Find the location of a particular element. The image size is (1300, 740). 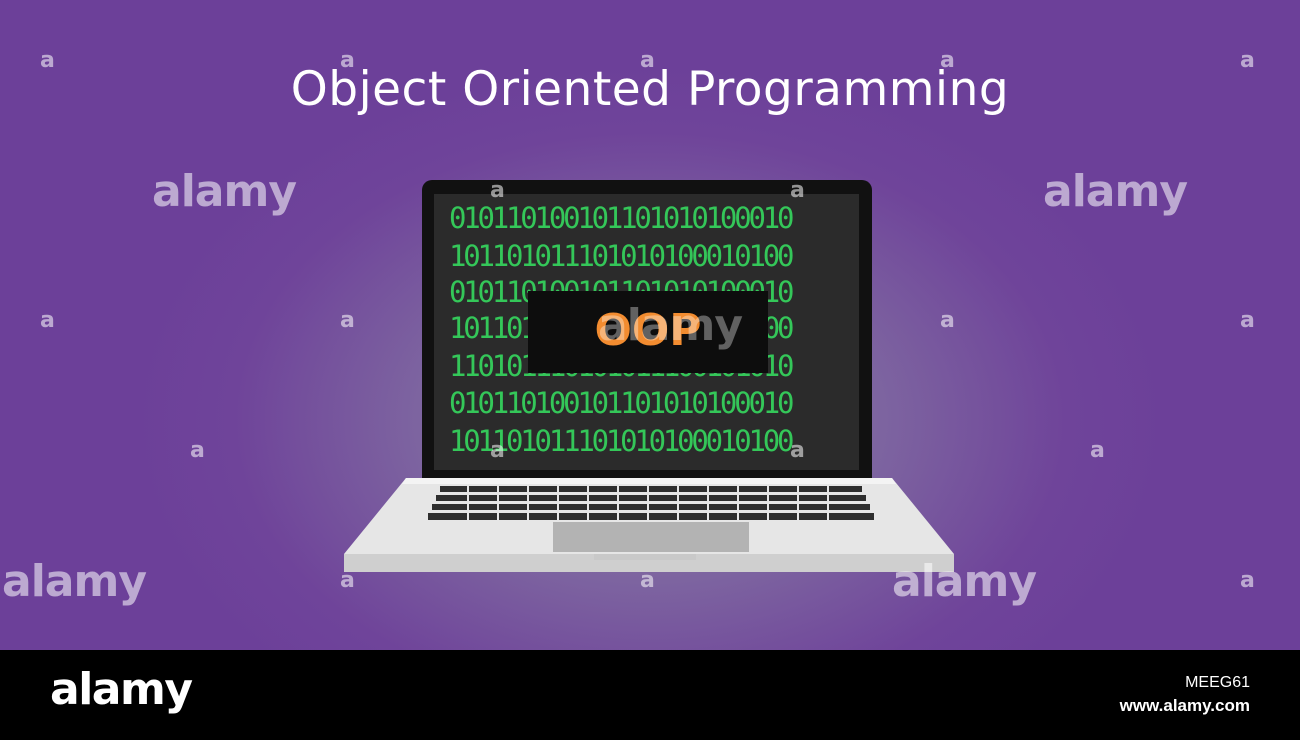

laptop-keyboard is located at coordinates (651, 503).